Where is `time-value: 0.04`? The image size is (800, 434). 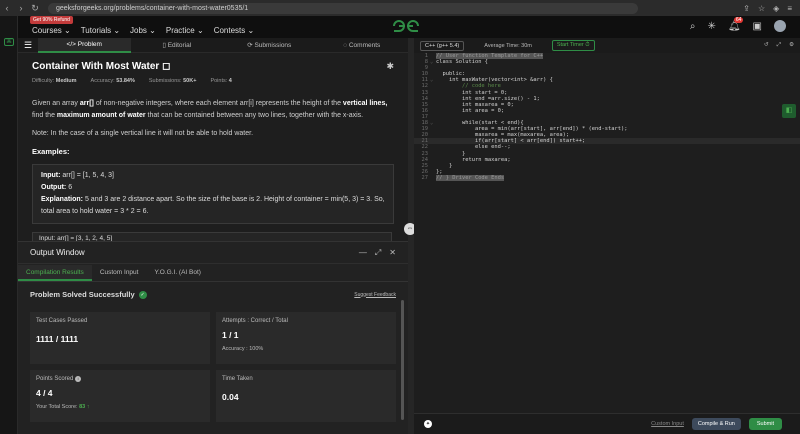 time-value: 0.04 is located at coordinates (230, 397).